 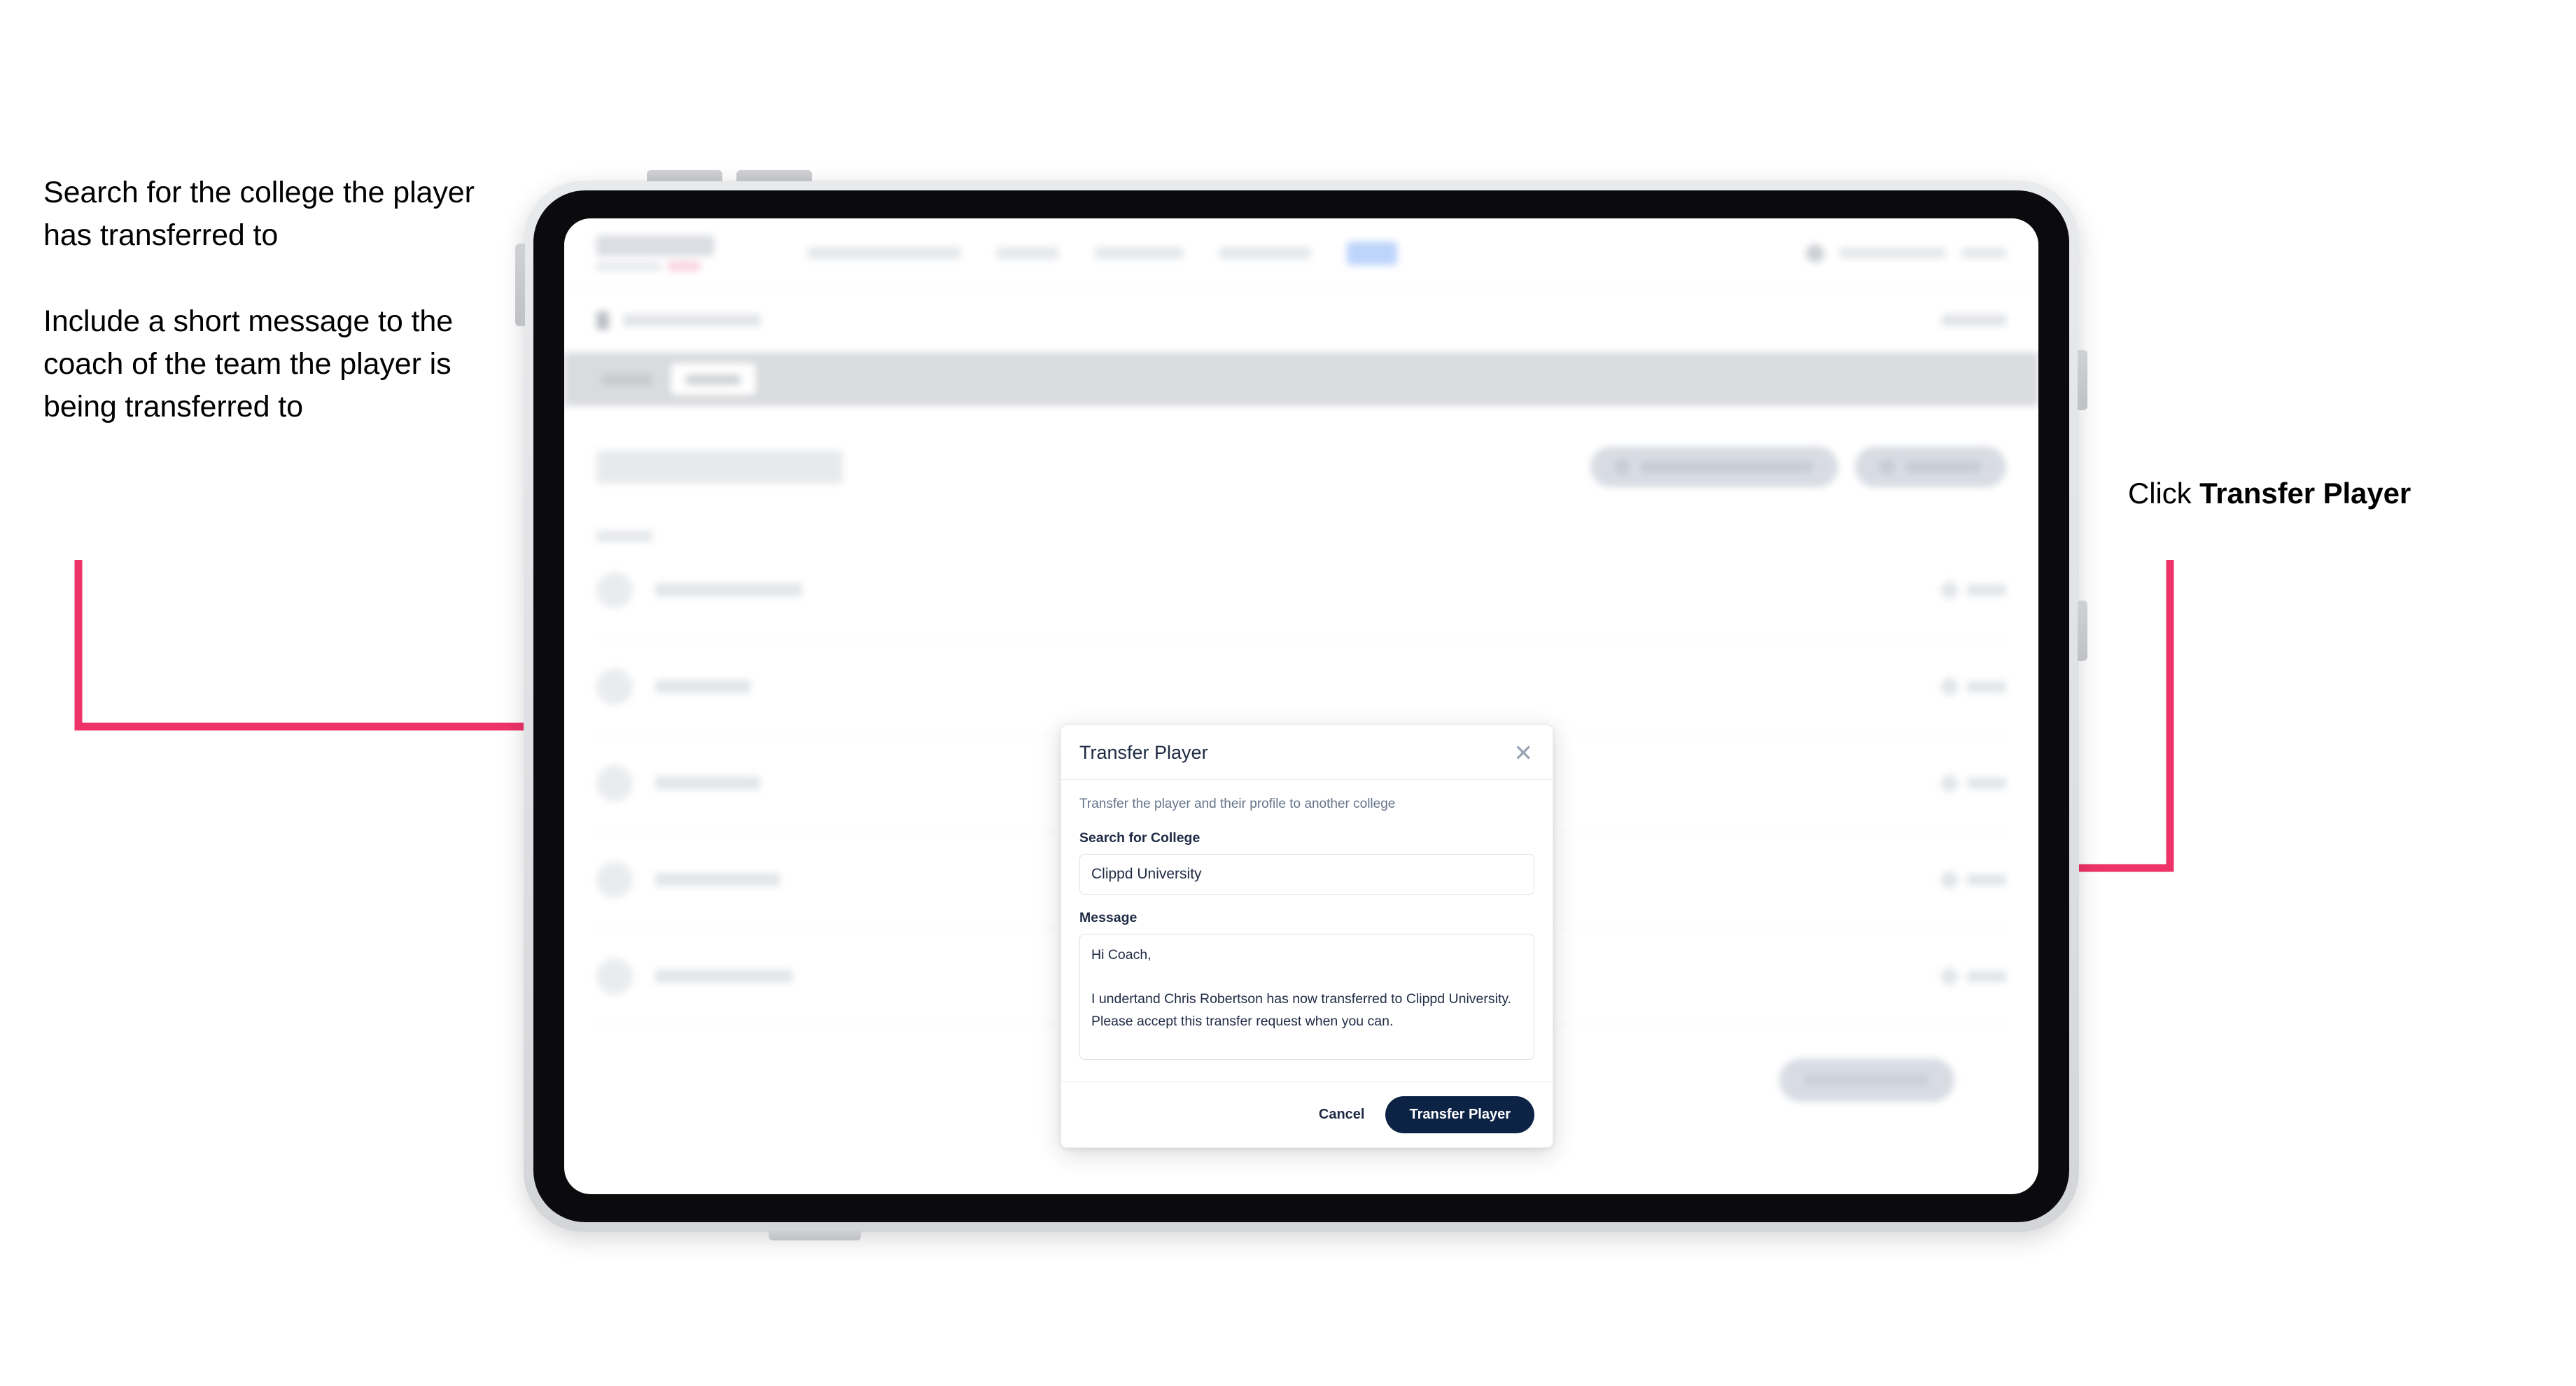 What do you see at coordinates (2164, 493) in the screenshot?
I see `annotation-right-prefix: Click` at bounding box center [2164, 493].